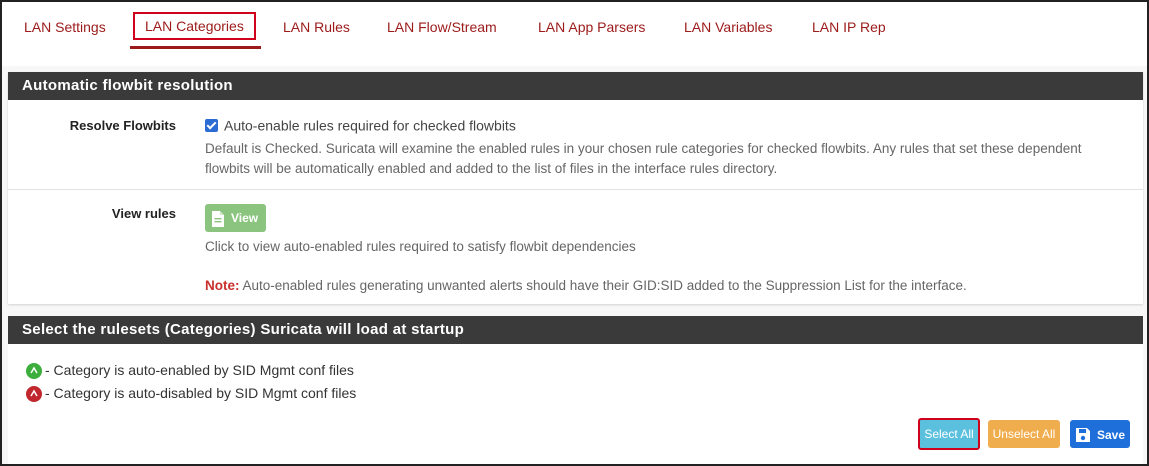  What do you see at coordinates (222, 285) in the screenshot?
I see `note-label: Note:` at bounding box center [222, 285].